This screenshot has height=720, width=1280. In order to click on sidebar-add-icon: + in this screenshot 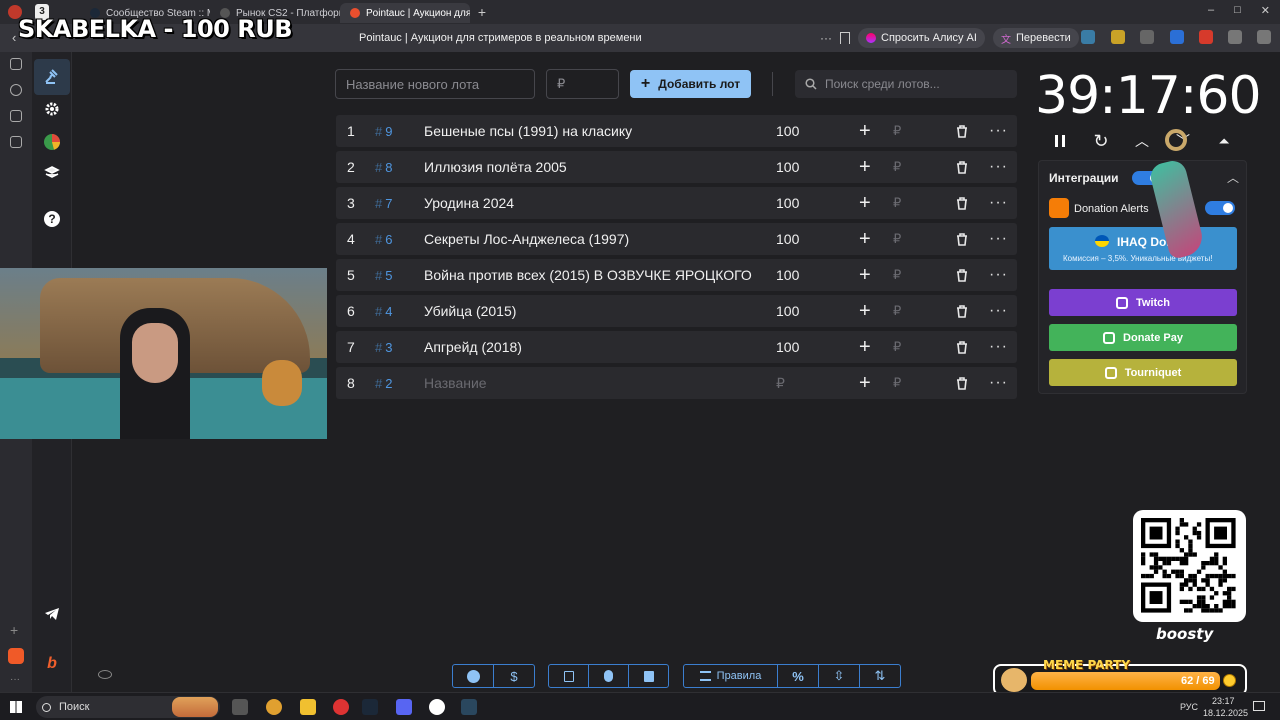, I will do `click(14, 630)`.